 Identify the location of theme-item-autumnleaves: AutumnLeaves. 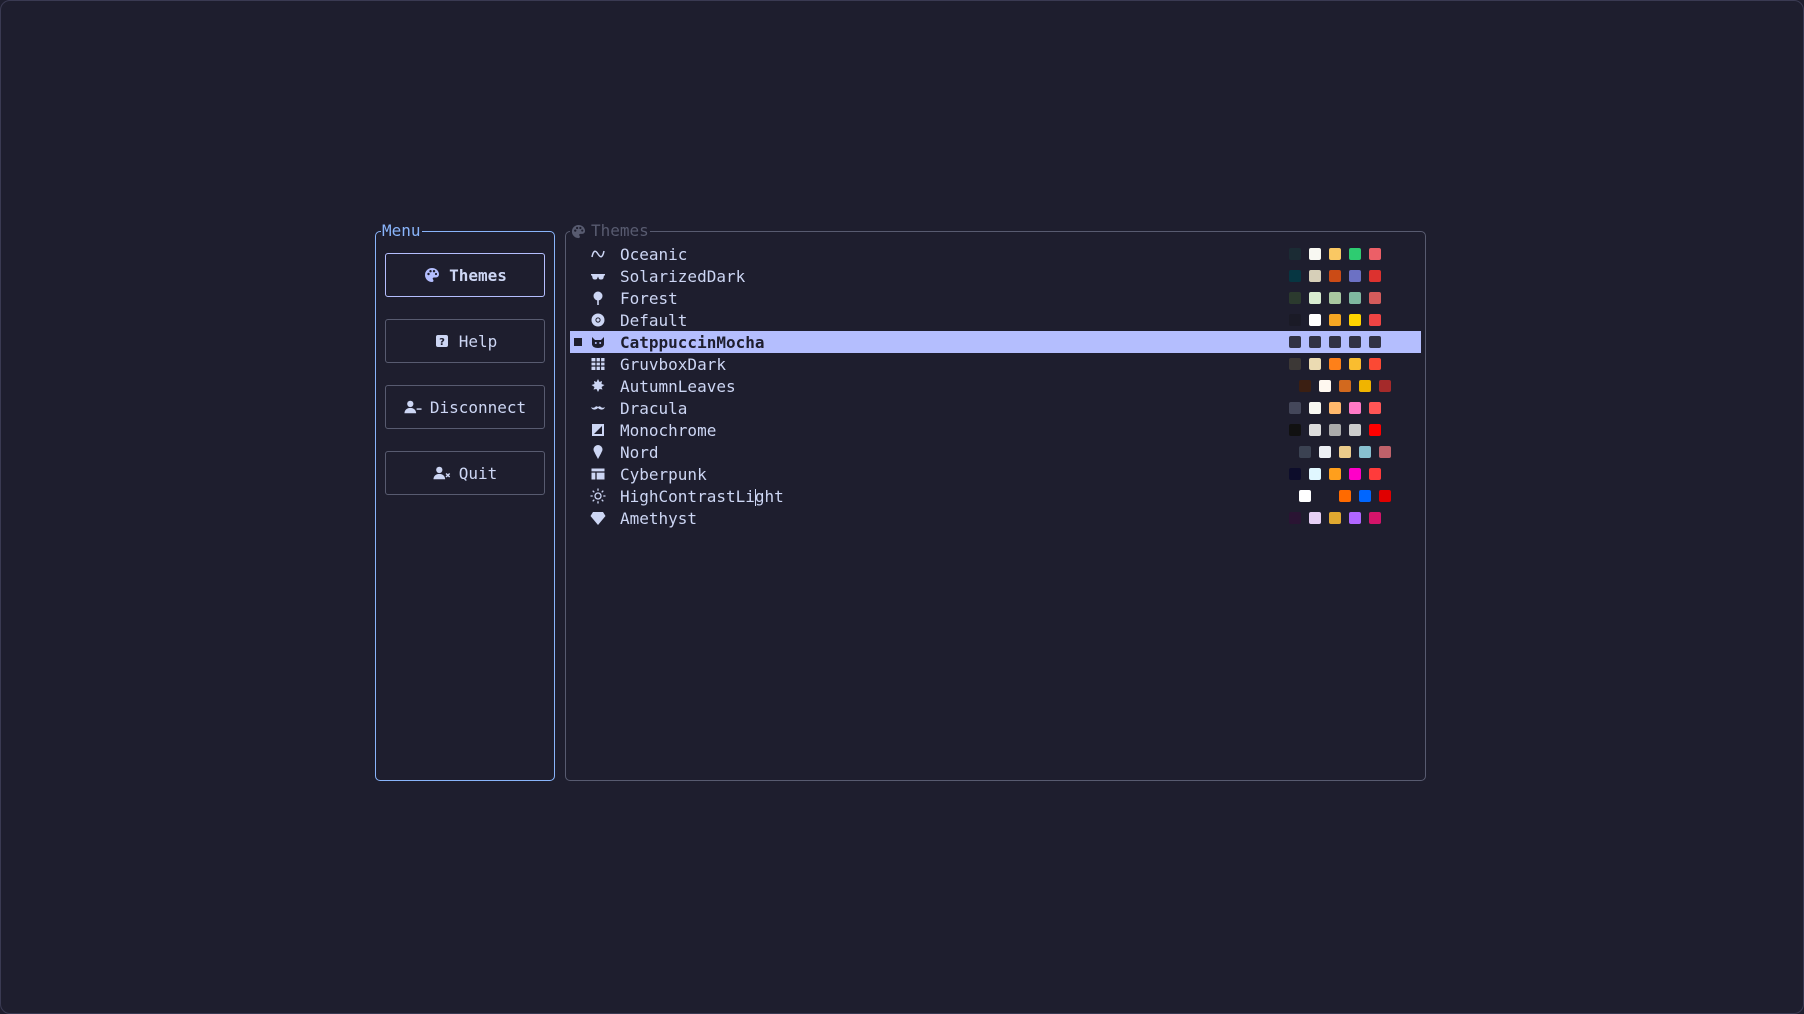
(995, 386).